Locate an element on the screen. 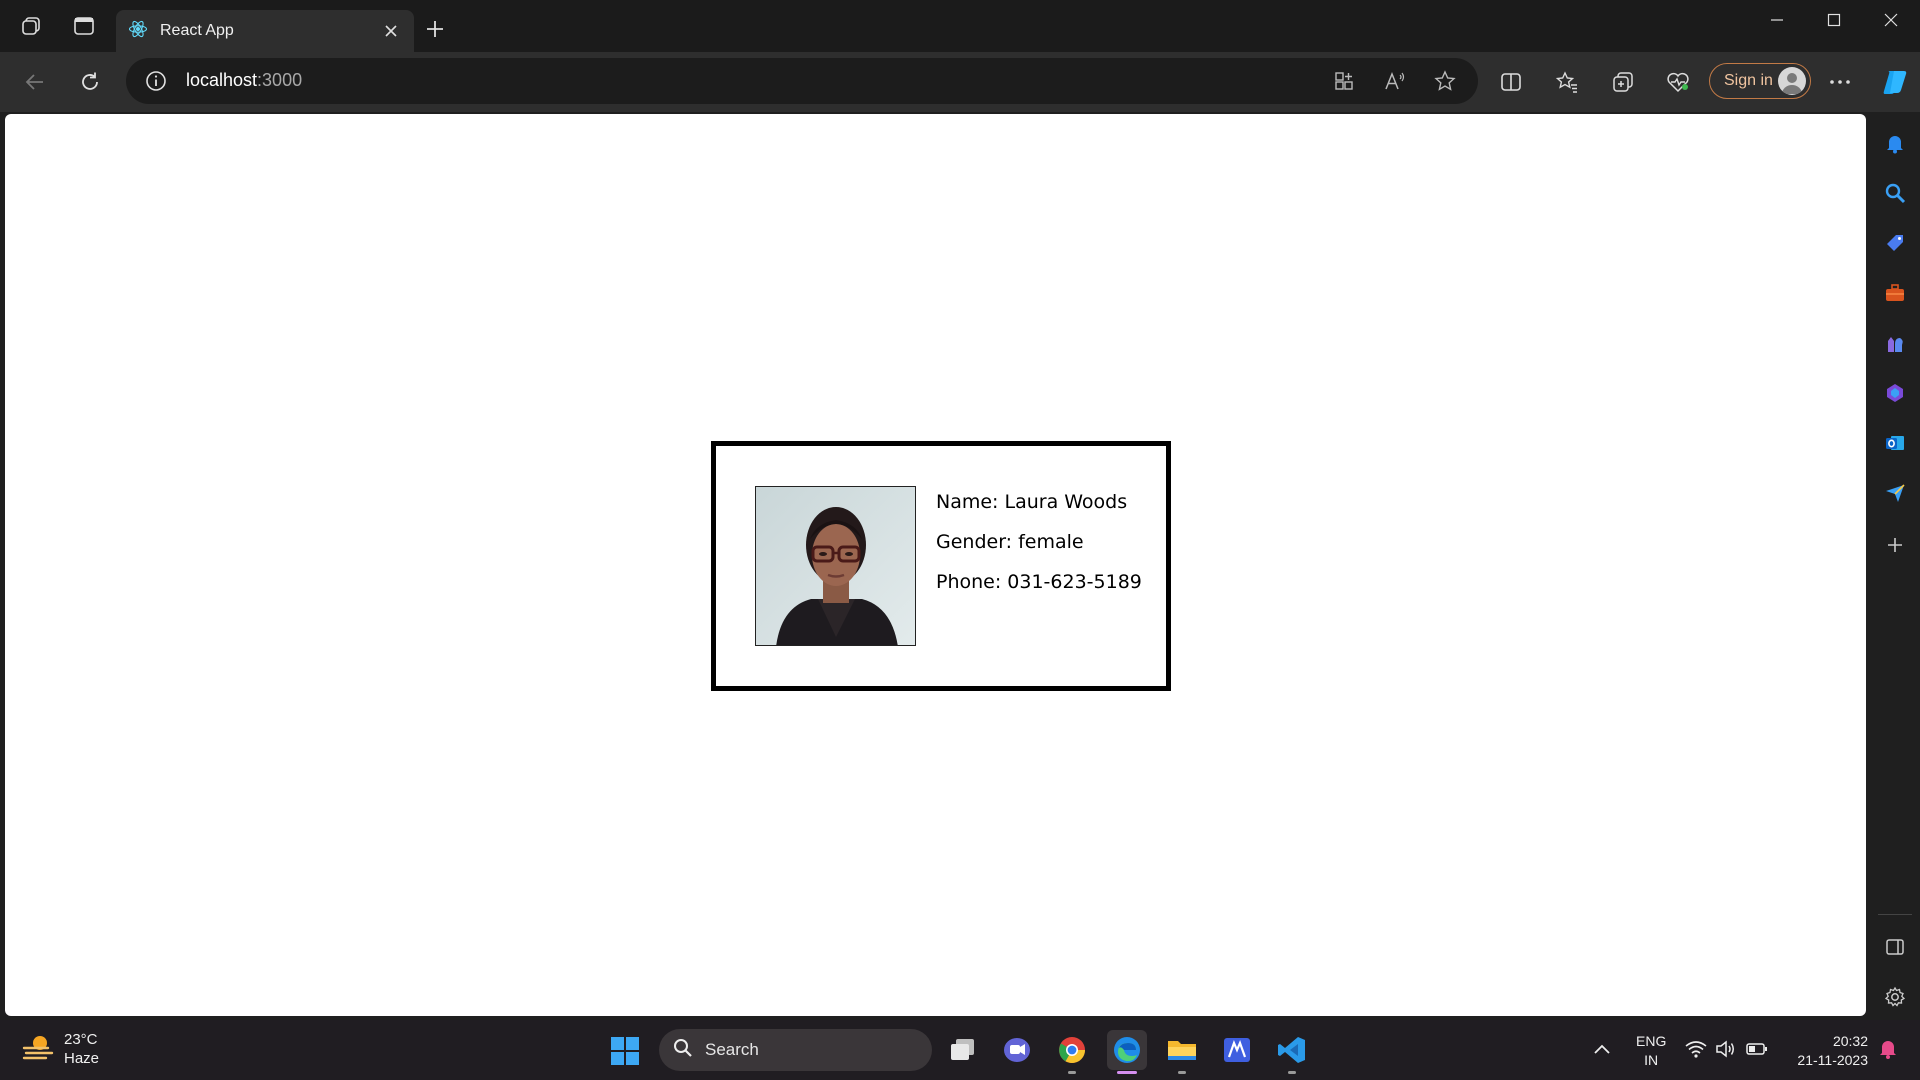  volume-icon is located at coordinates (1726, 1049).